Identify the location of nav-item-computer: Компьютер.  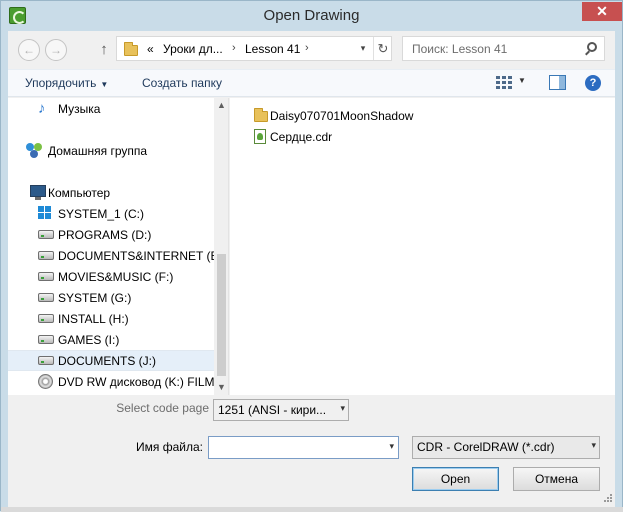
(111, 192).